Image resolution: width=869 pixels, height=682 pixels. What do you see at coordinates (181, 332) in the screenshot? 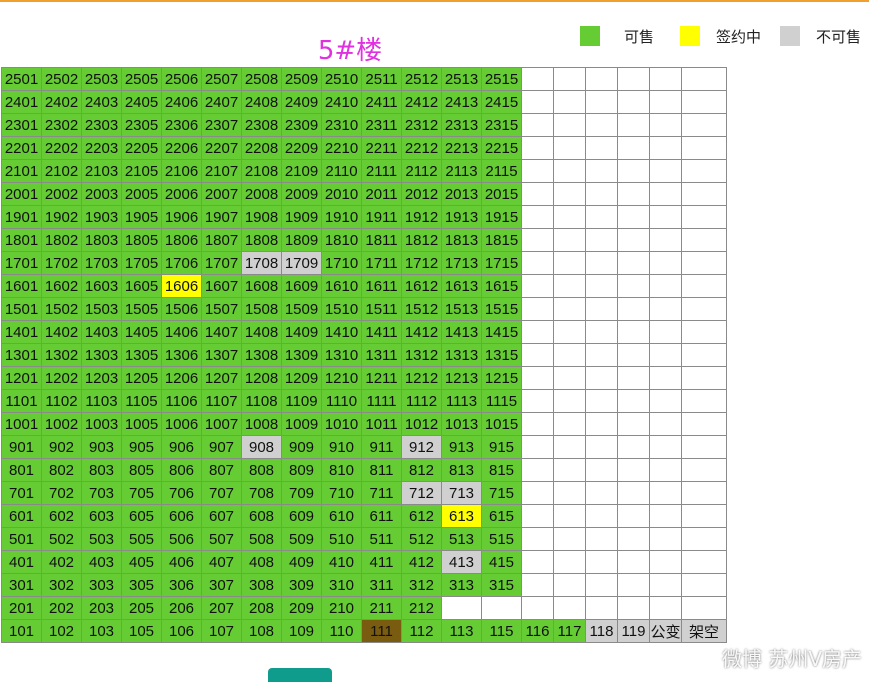
I see `unit-cell: 1406` at bounding box center [181, 332].